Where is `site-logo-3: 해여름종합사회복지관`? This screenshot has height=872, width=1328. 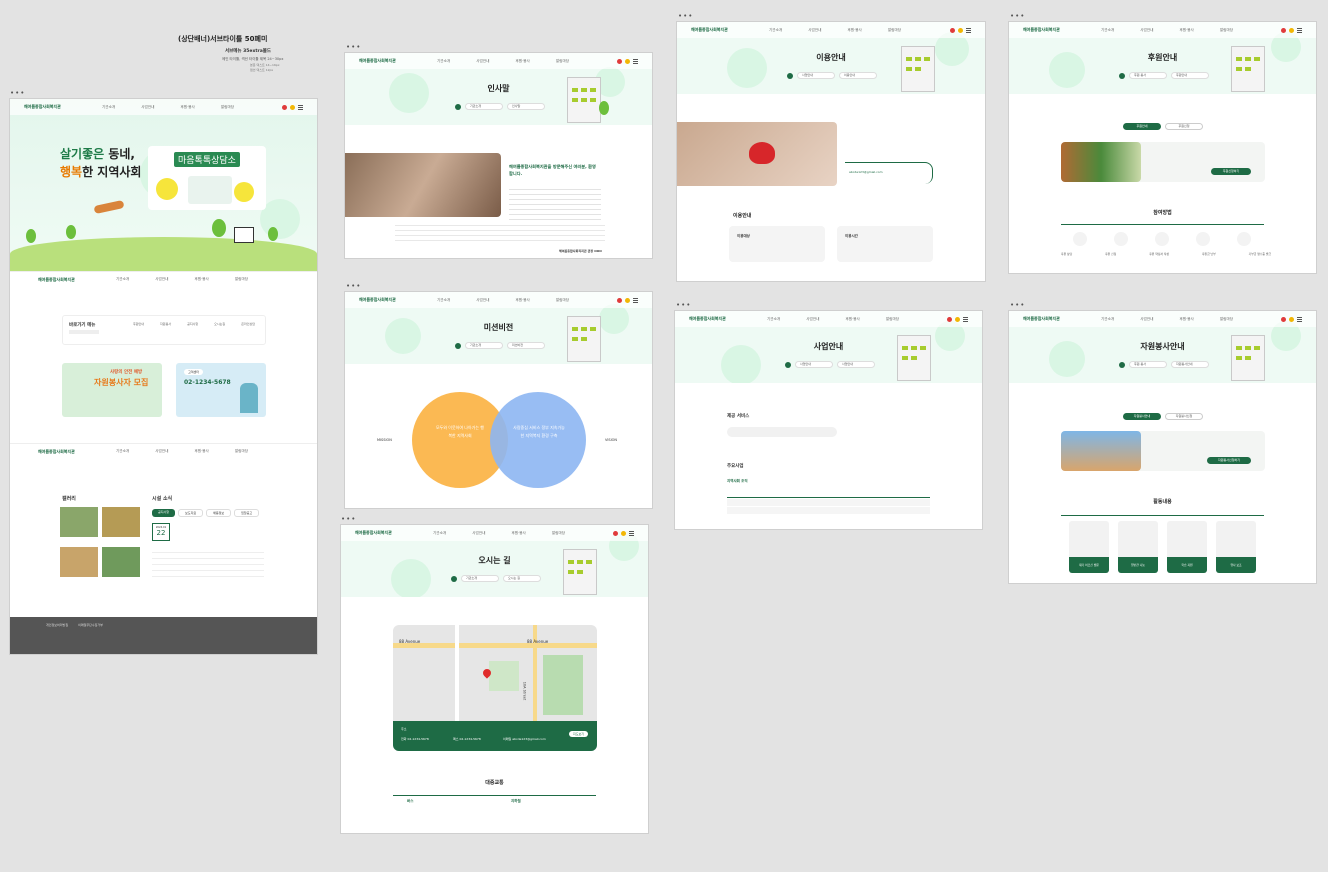 site-logo-3: 해여름종합사회복지관 is located at coordinates (73, 452).